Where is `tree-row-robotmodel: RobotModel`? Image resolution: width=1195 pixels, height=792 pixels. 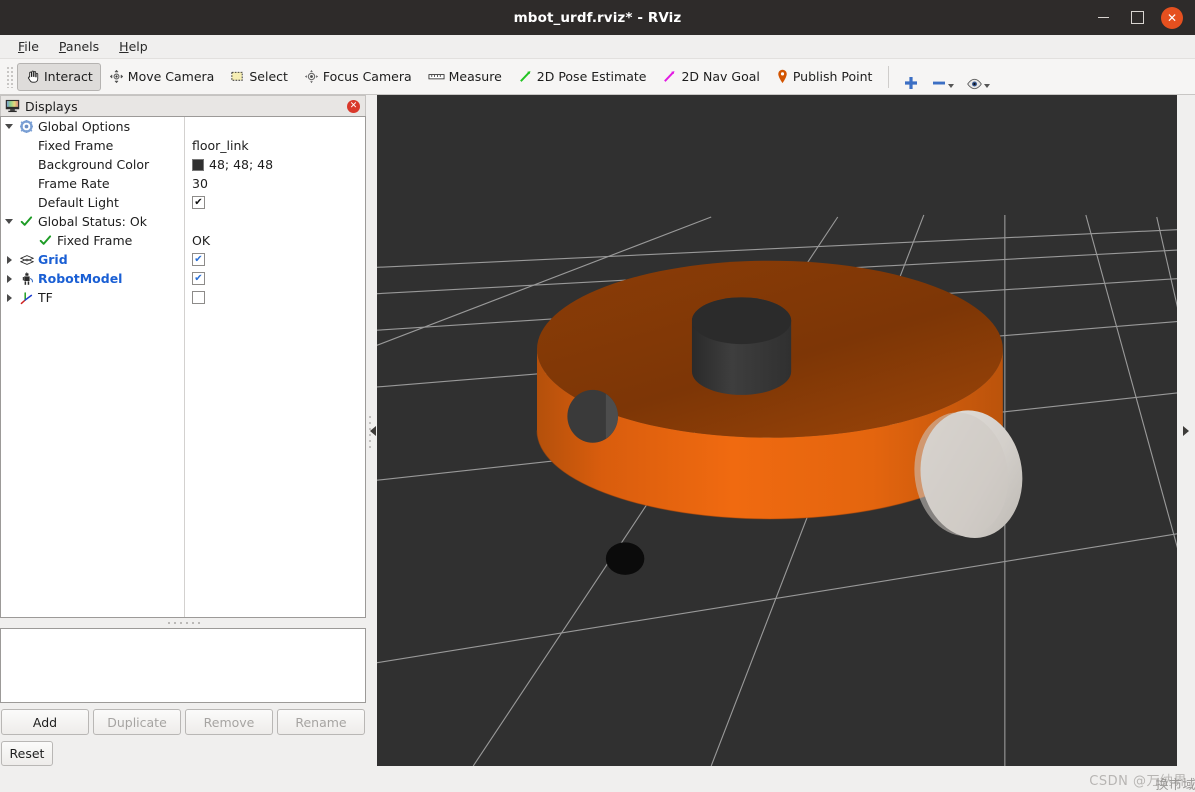
tree-row-robotmodel: RobotModel is located at coordinates (92, 278).